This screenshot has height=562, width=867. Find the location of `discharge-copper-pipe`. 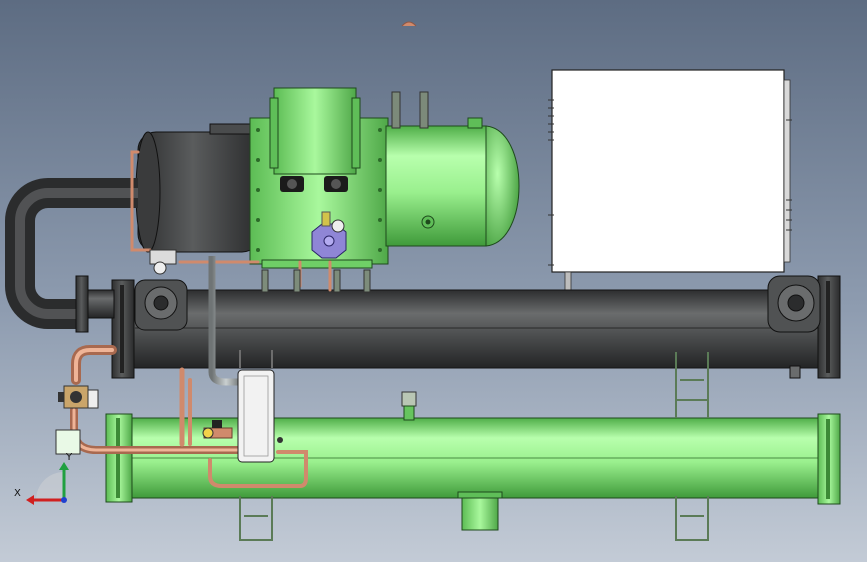

discharge-copper-pipe is located at coordinates (409, 221).